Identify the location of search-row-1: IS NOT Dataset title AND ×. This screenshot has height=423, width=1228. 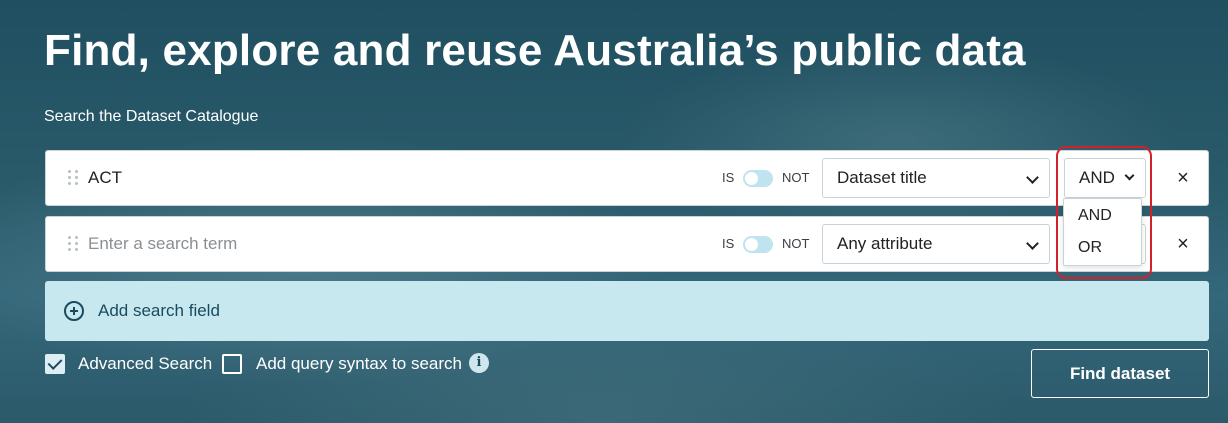
(627, 178).